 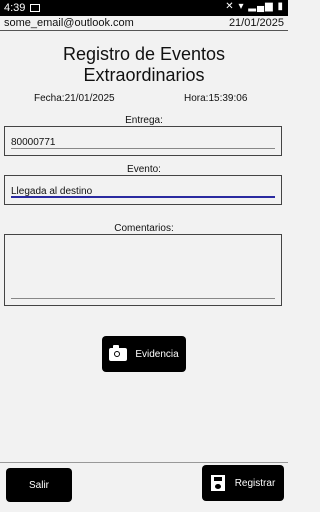 What do you see at coordinates (144, 462) in the screenshot?
I see `bottom-divider` at bounding box center [144, 462].